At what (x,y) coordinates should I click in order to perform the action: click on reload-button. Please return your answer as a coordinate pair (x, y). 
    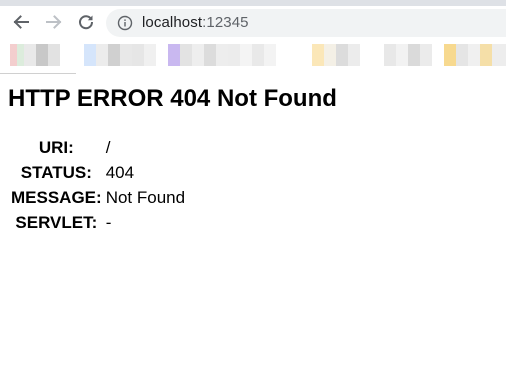
    Looking at the image, I should click on (86, 22).